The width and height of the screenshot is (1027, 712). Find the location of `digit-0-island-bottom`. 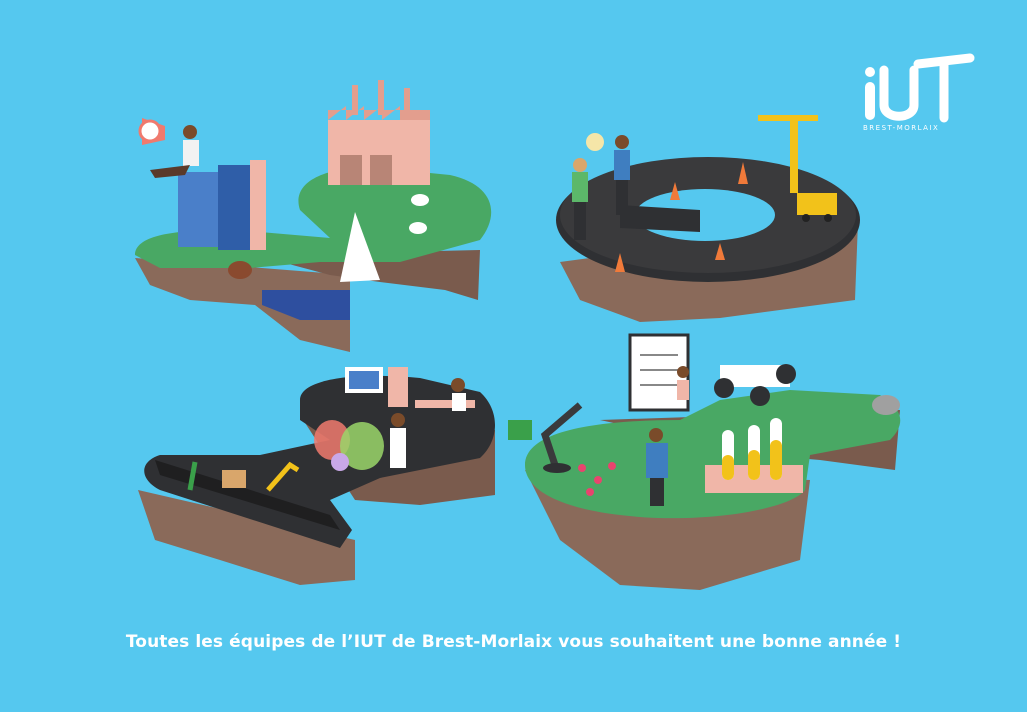

digit-0-island-bottom is located at coordinates (704, 461).